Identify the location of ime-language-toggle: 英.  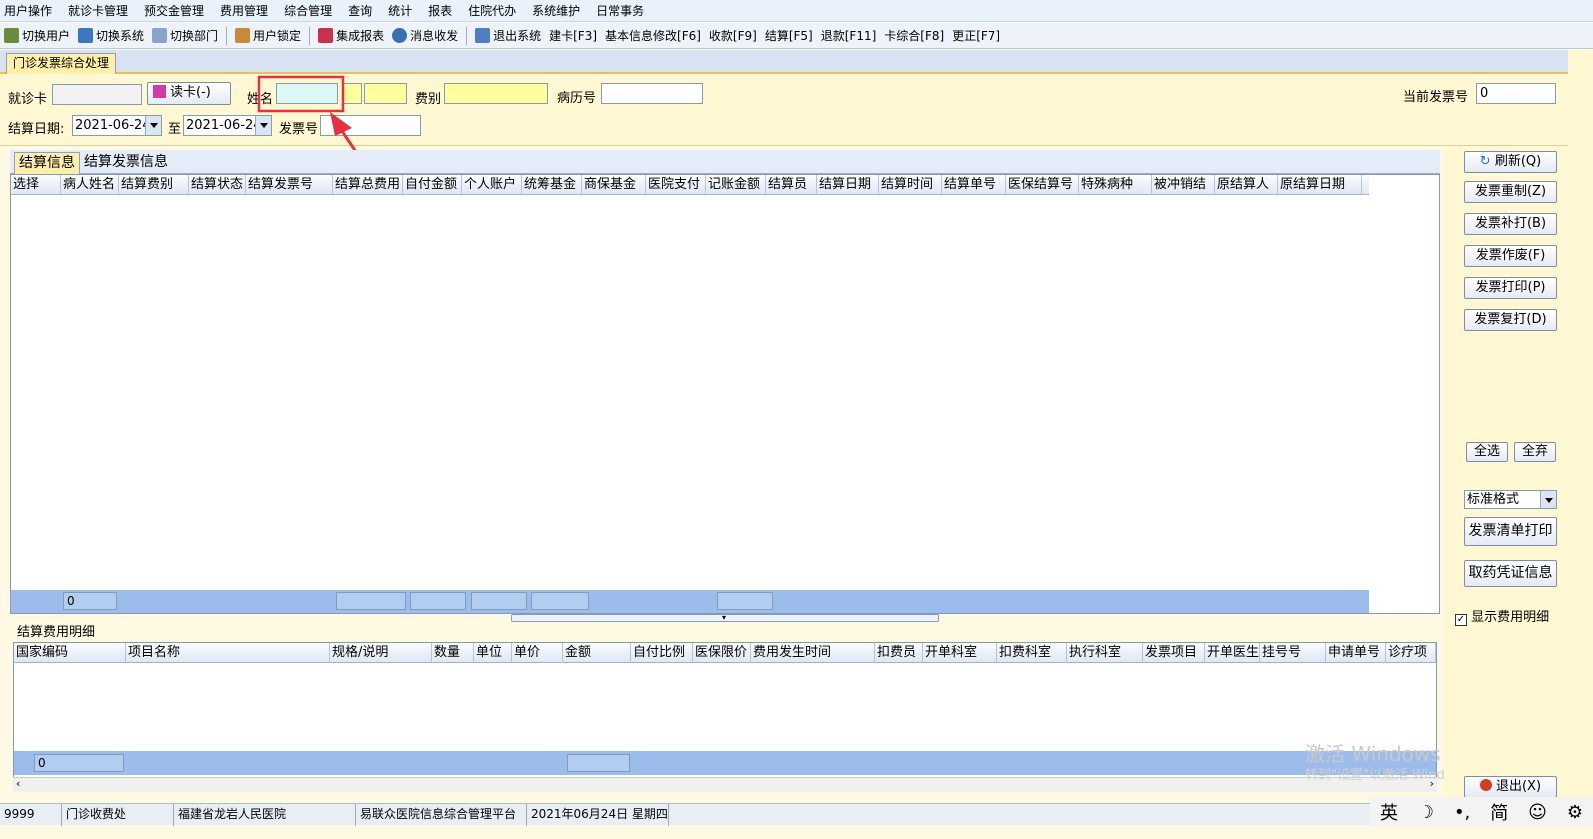
(1389, 812).